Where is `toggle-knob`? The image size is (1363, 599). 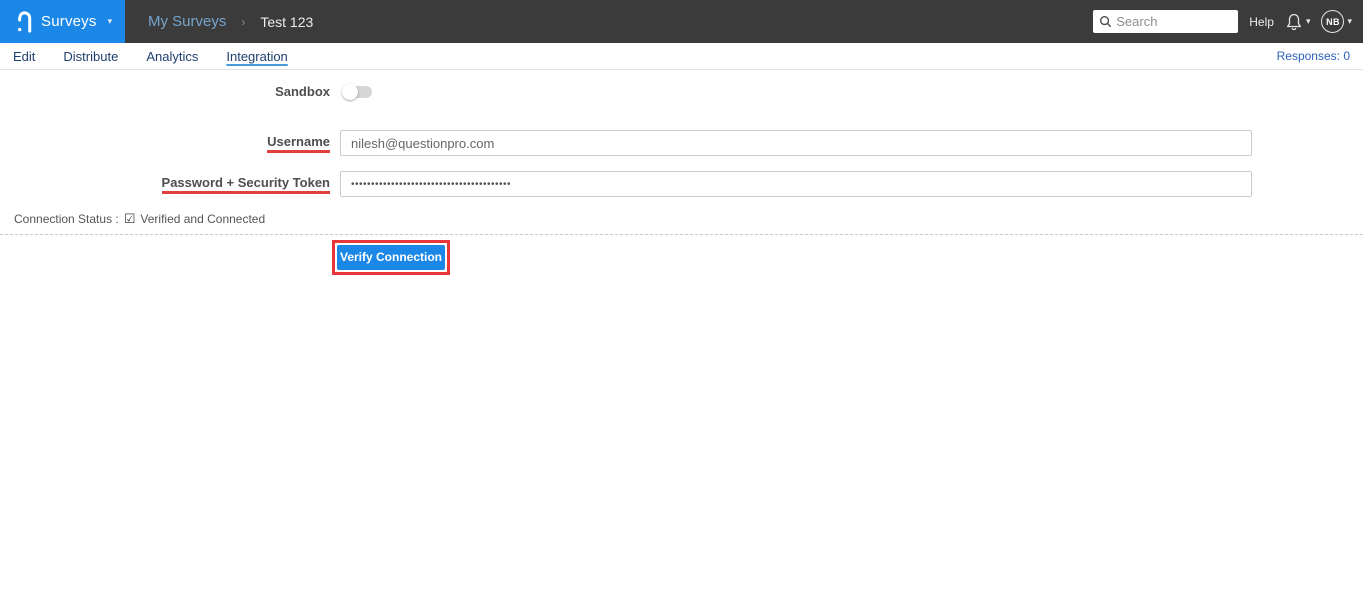
toggle-knob is located at coordinates (350, 91).